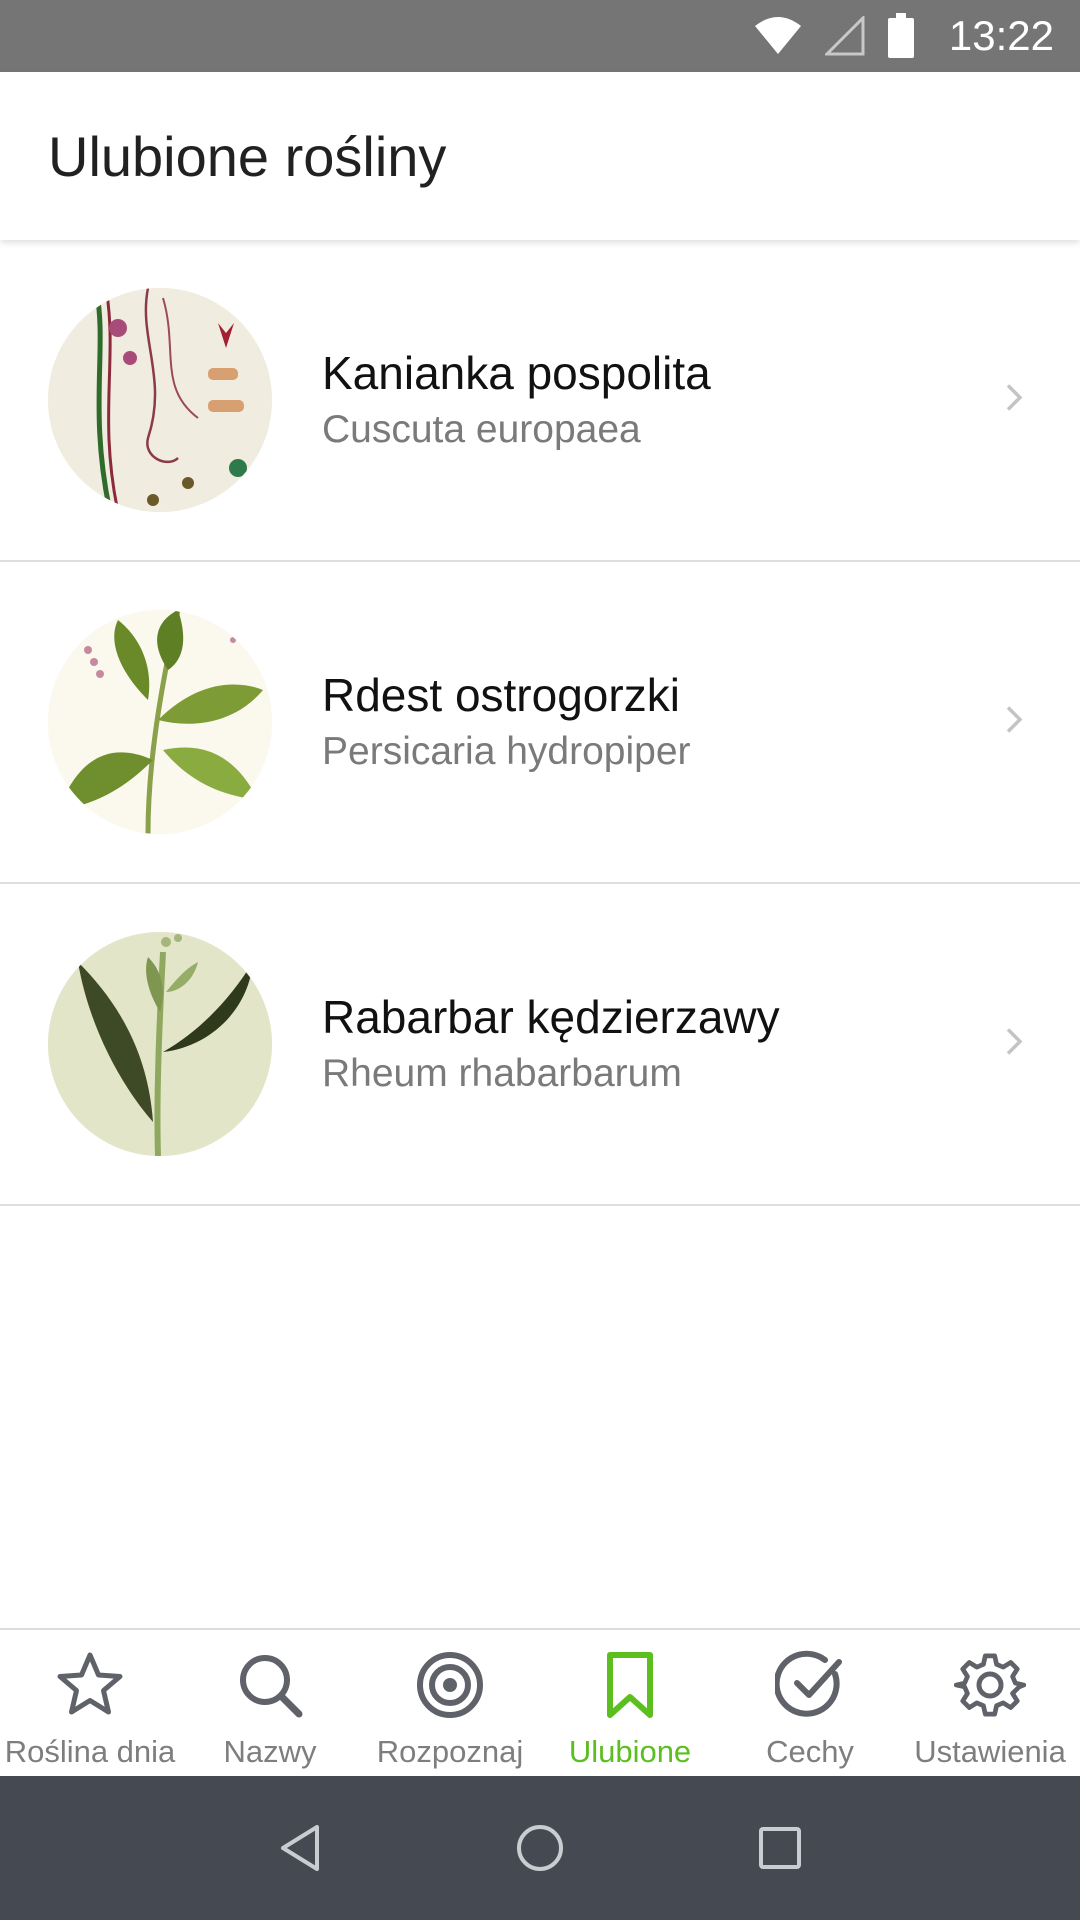 The height and width of the screenshot is (1920, 1080). What do you see at coordinates (481, 429) in the screenshot?
I see `plant-latin-name: Cuscuta europaea` at bounding box center [481, 429].